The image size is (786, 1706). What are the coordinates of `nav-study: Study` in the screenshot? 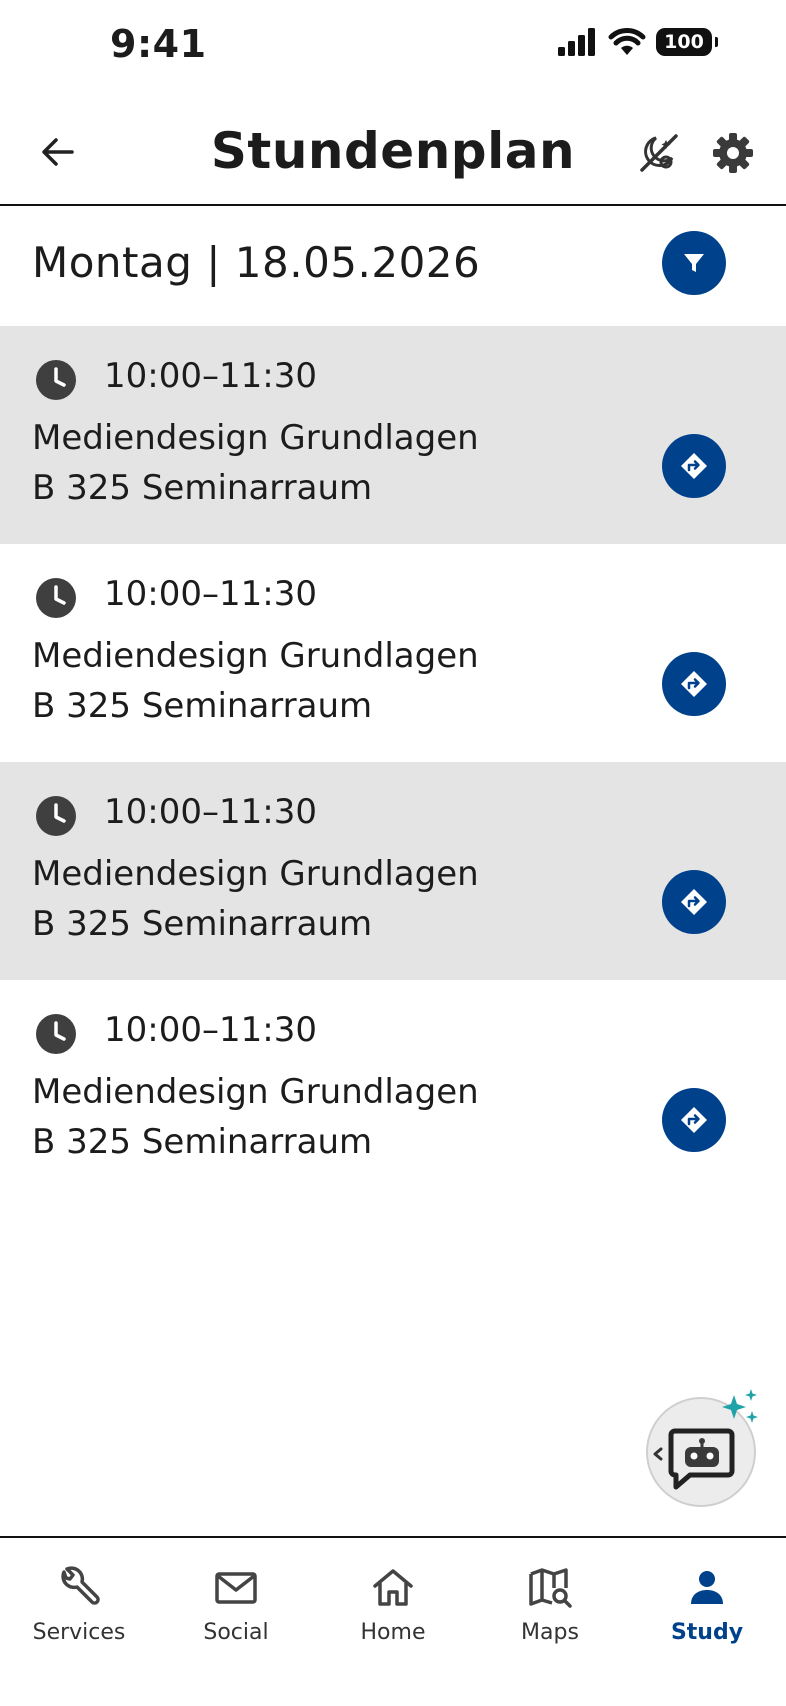 It's located at (707, 1604).